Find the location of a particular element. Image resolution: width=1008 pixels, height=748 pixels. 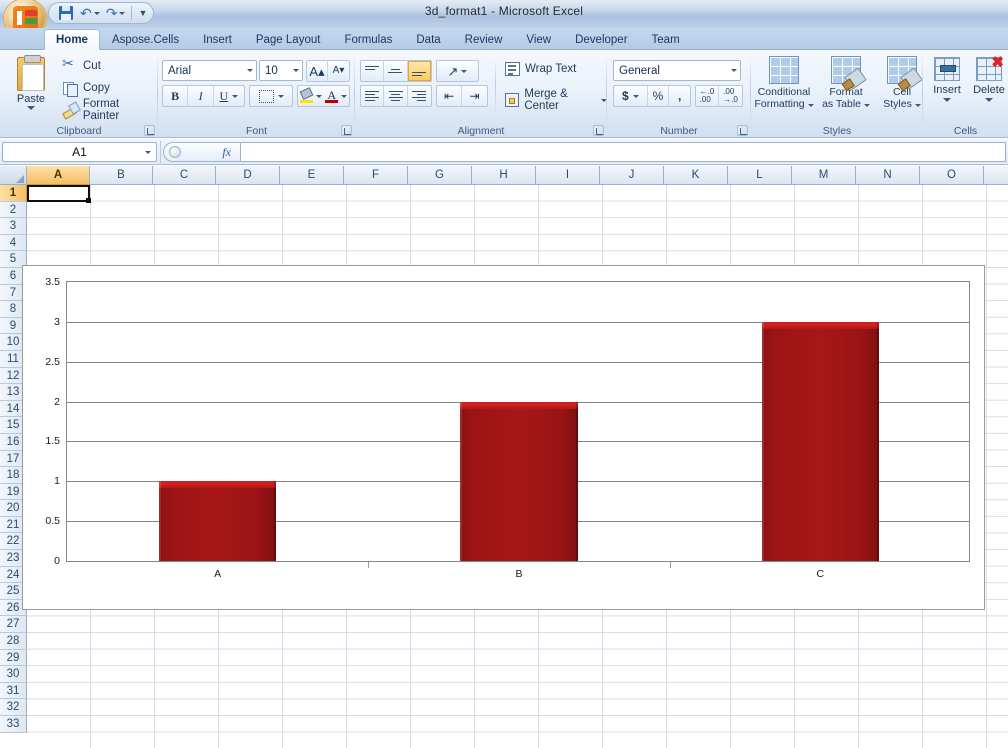

comma-button: , is located at coordinates (679, 96).